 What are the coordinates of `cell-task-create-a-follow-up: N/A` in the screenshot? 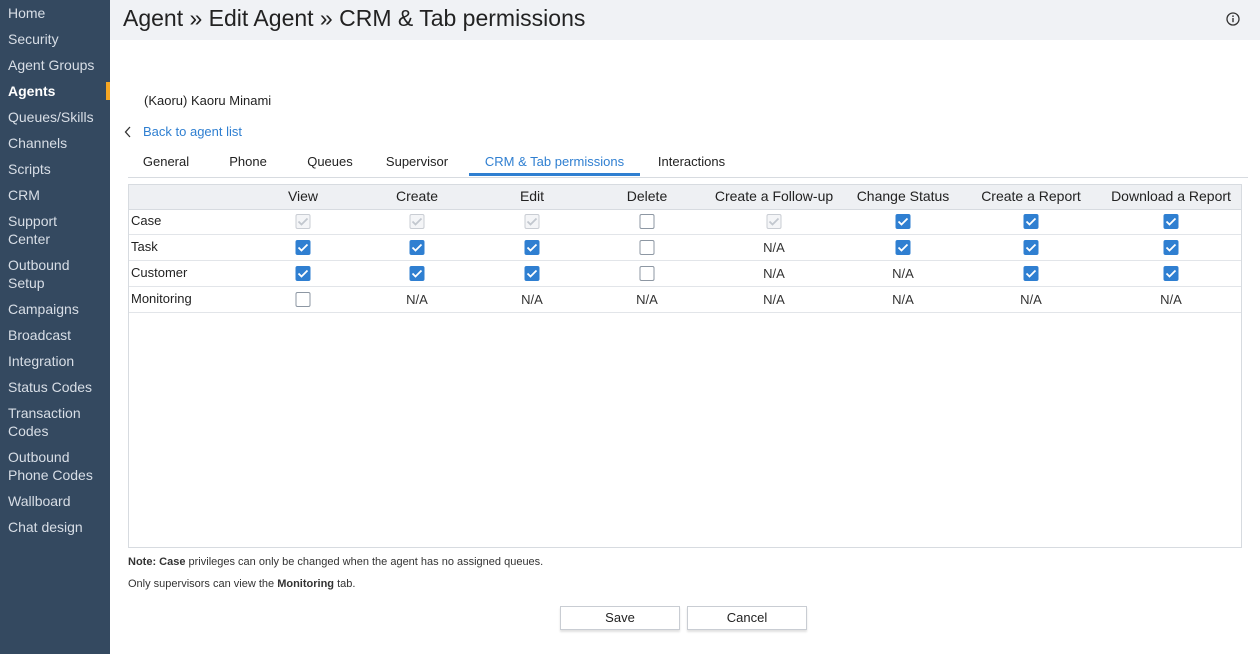 It's located at (774, 247).